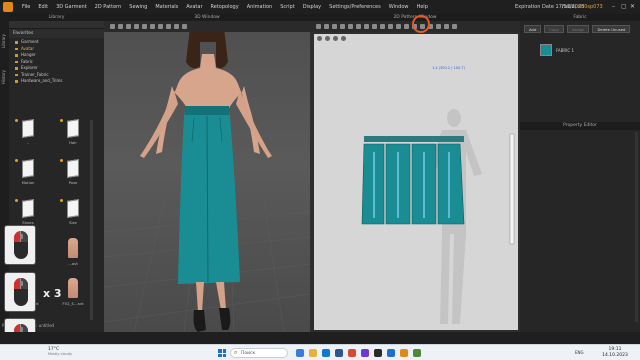 Image resolution: width=640 pixels, height=360 pixels. What do you see at coordinates (350, 26) in the screenshot?
I see `polygon-icon` at bounding box center [350, 26].